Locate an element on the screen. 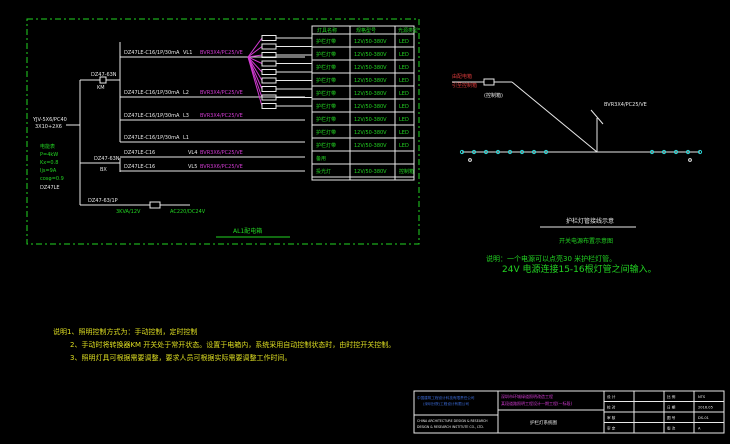 The image size is (730, 444). project-line-2: 某段道路照明工程设计一期工程(一标段) is located at coordinates (537, 403).